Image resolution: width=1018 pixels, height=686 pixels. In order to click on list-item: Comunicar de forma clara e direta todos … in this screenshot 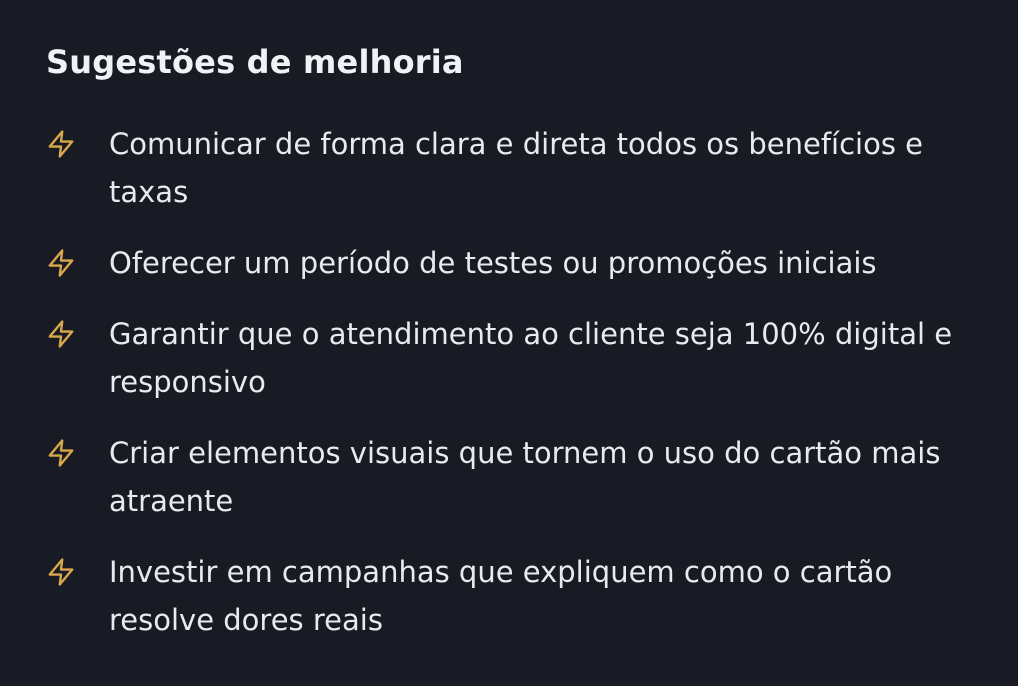, I will do `click(511, 168)`.